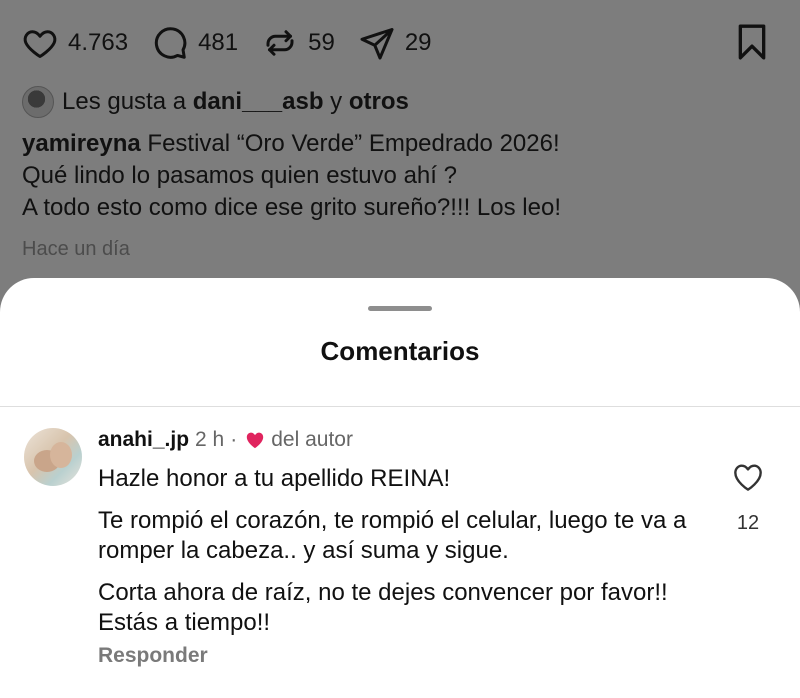  I want to click on avatar, so click(53, 457).